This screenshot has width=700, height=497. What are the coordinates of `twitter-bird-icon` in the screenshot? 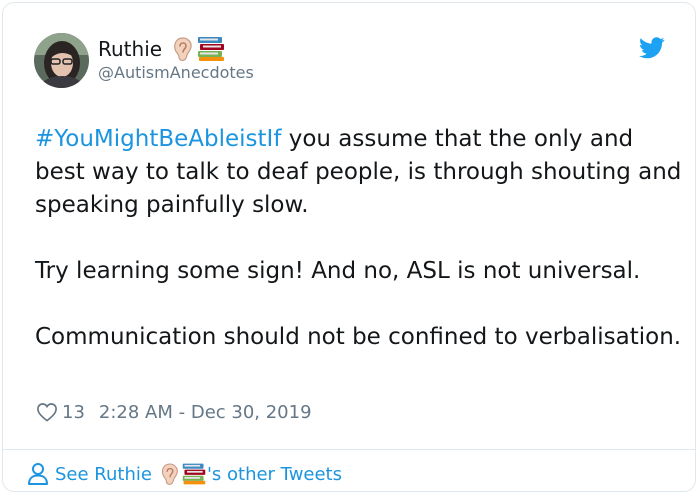 It's located at (652, 48).